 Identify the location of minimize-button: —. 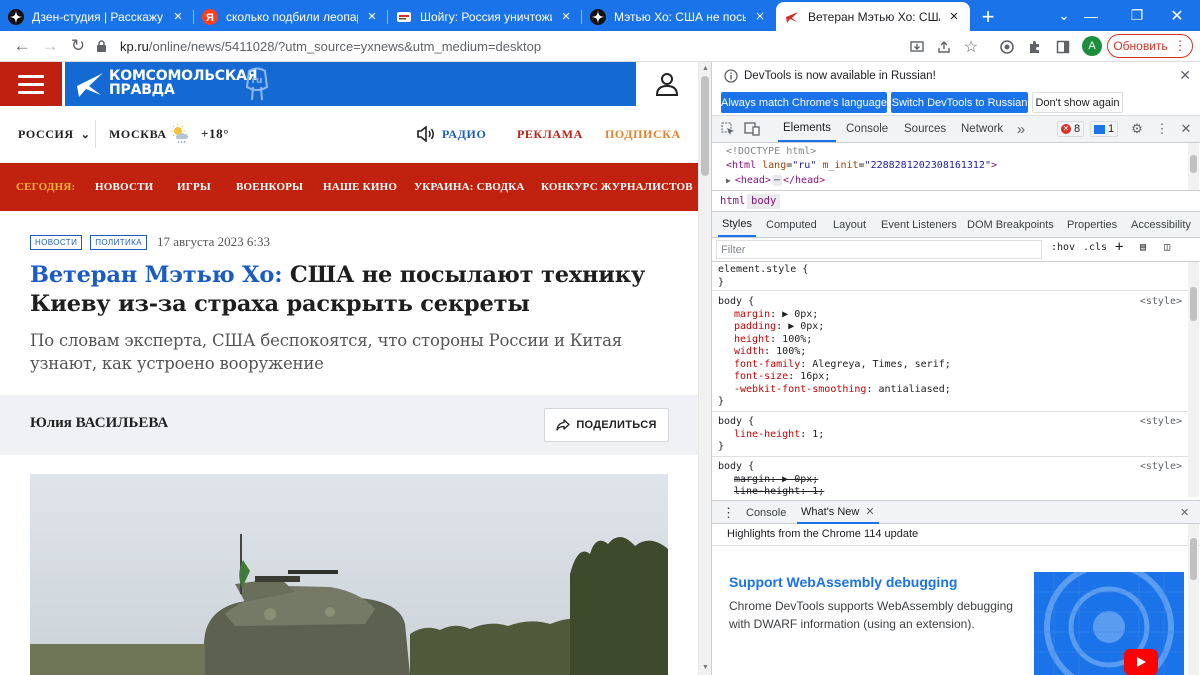
(1091, 15).